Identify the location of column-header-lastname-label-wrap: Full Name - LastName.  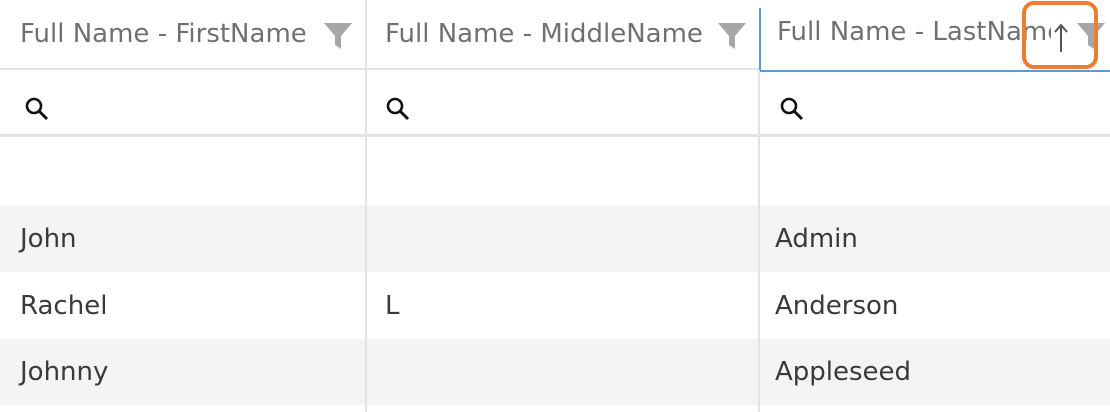
(906, 32).